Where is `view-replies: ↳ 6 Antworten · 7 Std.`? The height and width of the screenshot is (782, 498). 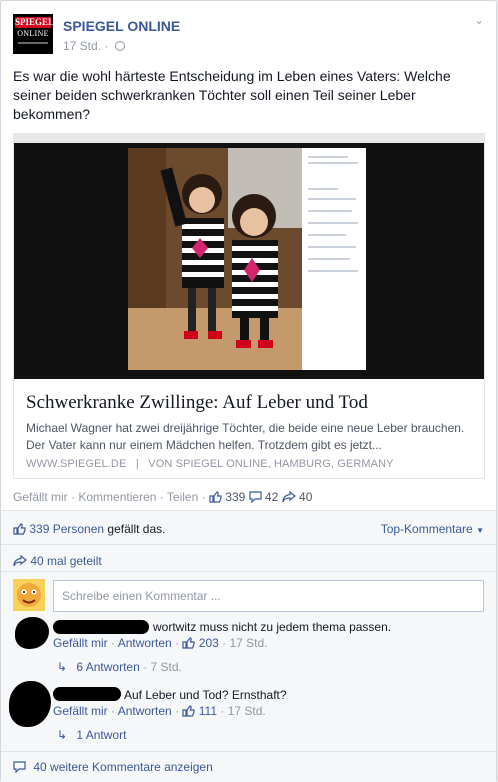
view-replies: ↳ 6 Antworten · 7 Std. is located at coordinates (119, 667).